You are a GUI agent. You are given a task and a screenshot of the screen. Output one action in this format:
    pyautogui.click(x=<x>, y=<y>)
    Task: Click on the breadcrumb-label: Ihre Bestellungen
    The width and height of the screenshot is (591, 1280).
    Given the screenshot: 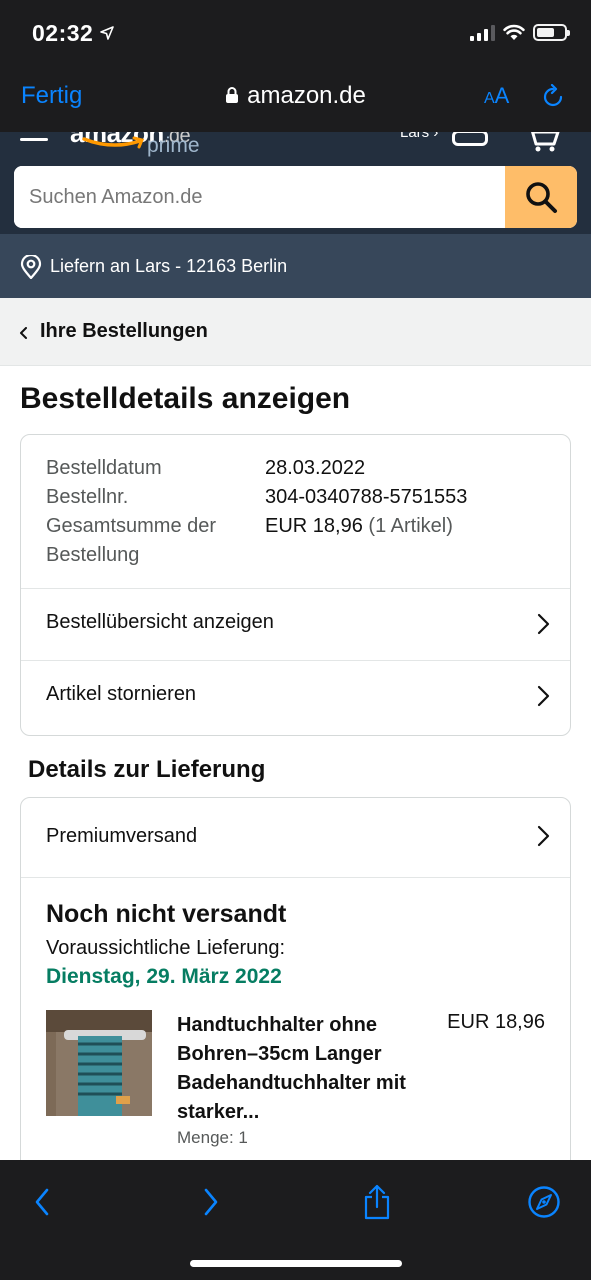 What is the action you would take?
    pyautogui.click(x=124, y=331)
    